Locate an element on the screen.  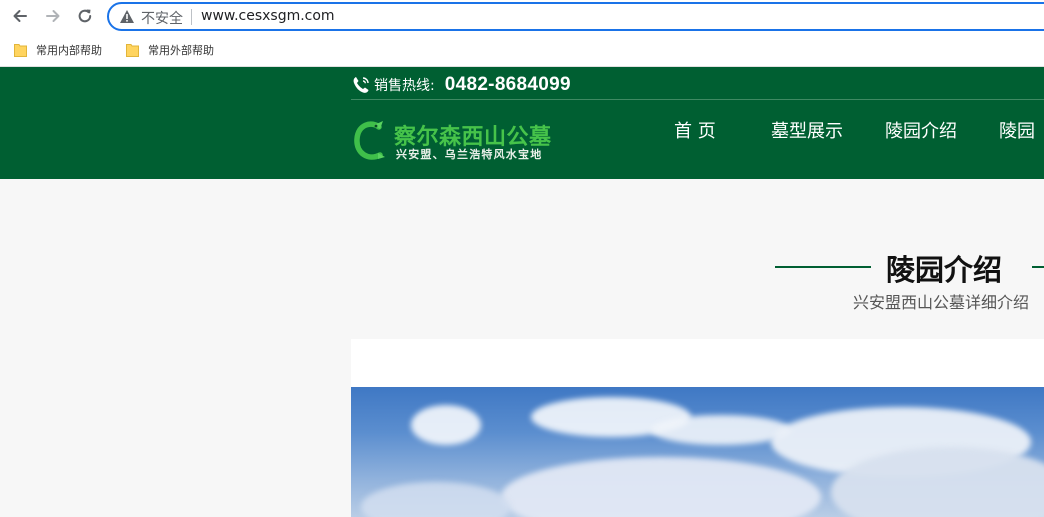
reload-icon is located at coordinates (85, 16).